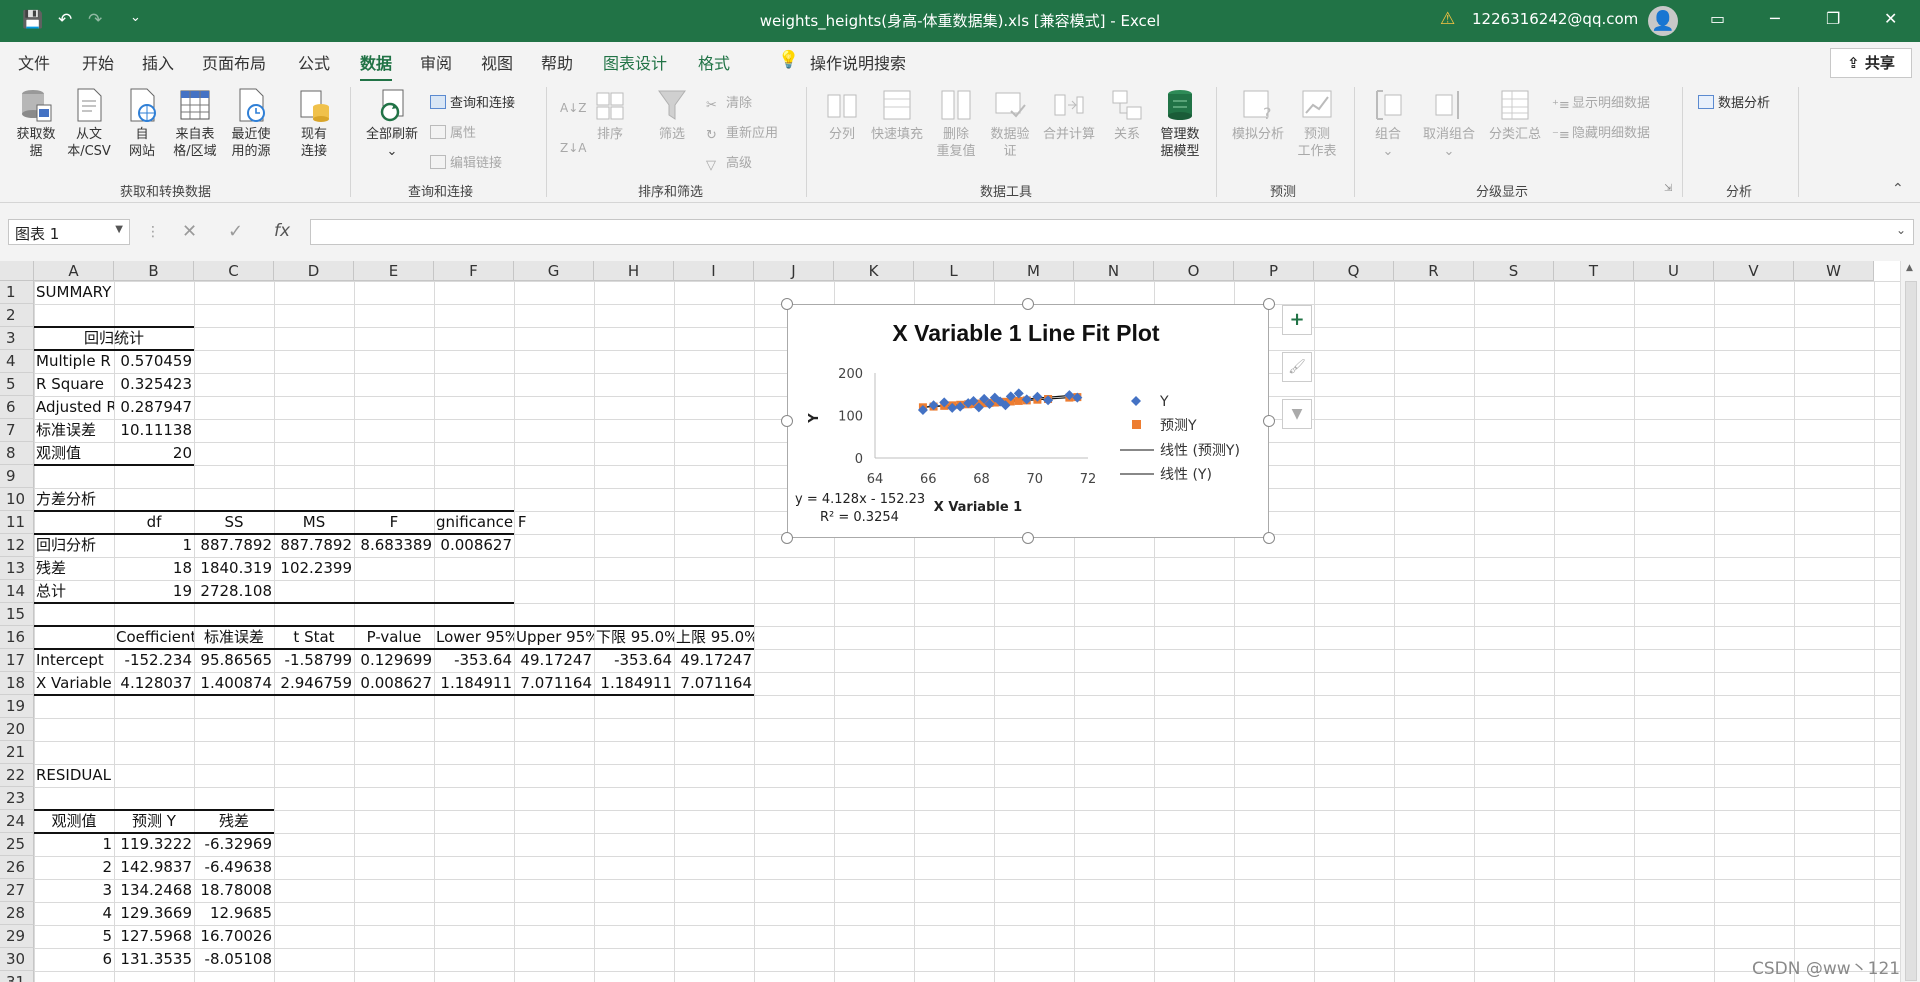  Describe the element at coordinates (1871, 63) in the screenshot. I see `share-button: ⇪ 共享` at that location.